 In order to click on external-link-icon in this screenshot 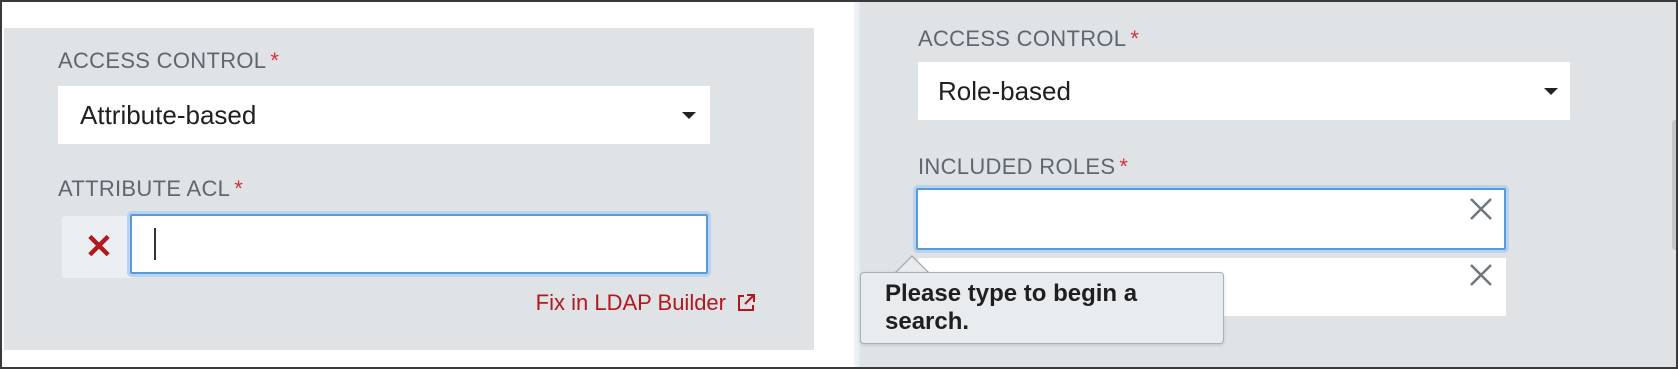, I will do `click(746, 302)`.